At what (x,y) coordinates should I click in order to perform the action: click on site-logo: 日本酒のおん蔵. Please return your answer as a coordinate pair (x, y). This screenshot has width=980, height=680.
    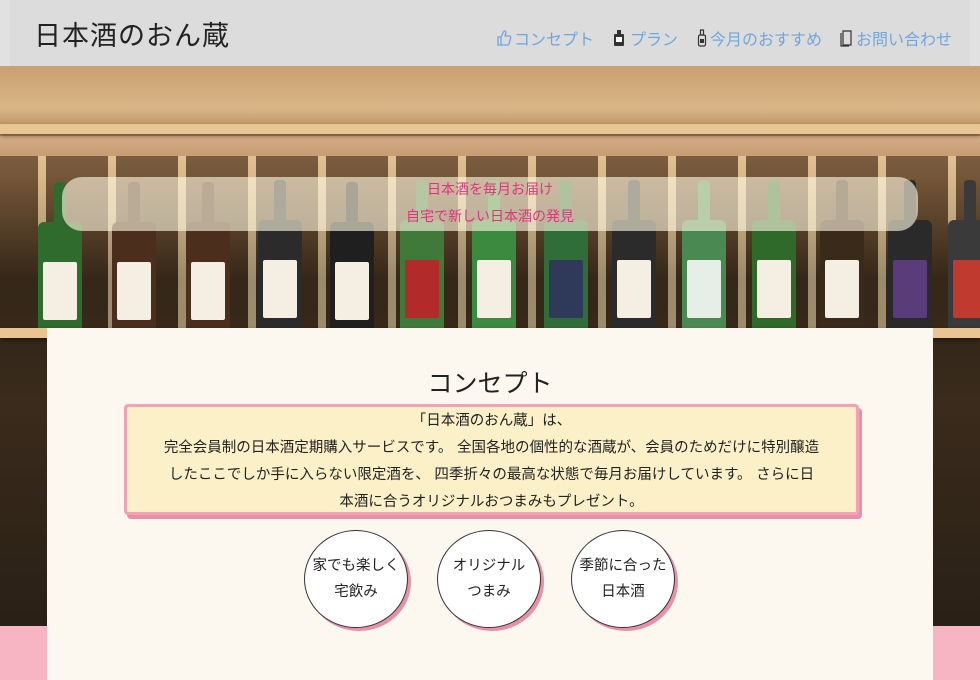
    Looking at the image, I should click on (132, 33).